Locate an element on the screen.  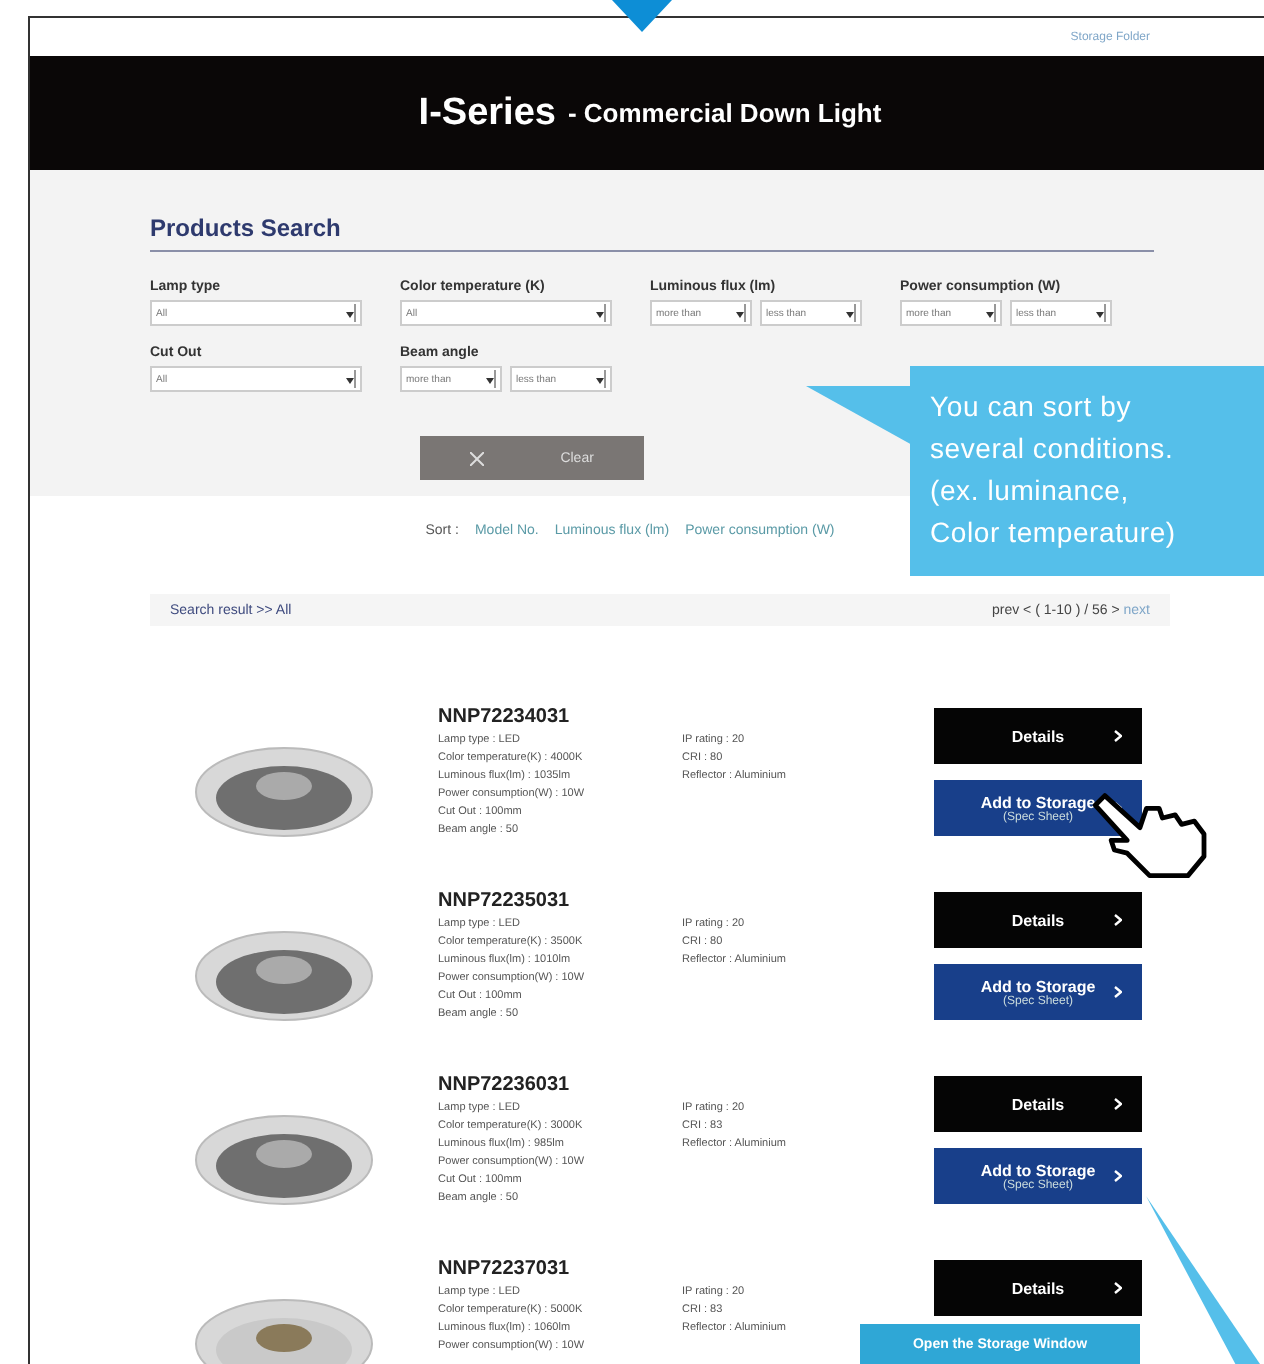
callout-tail is located at coordinates (860, 416).